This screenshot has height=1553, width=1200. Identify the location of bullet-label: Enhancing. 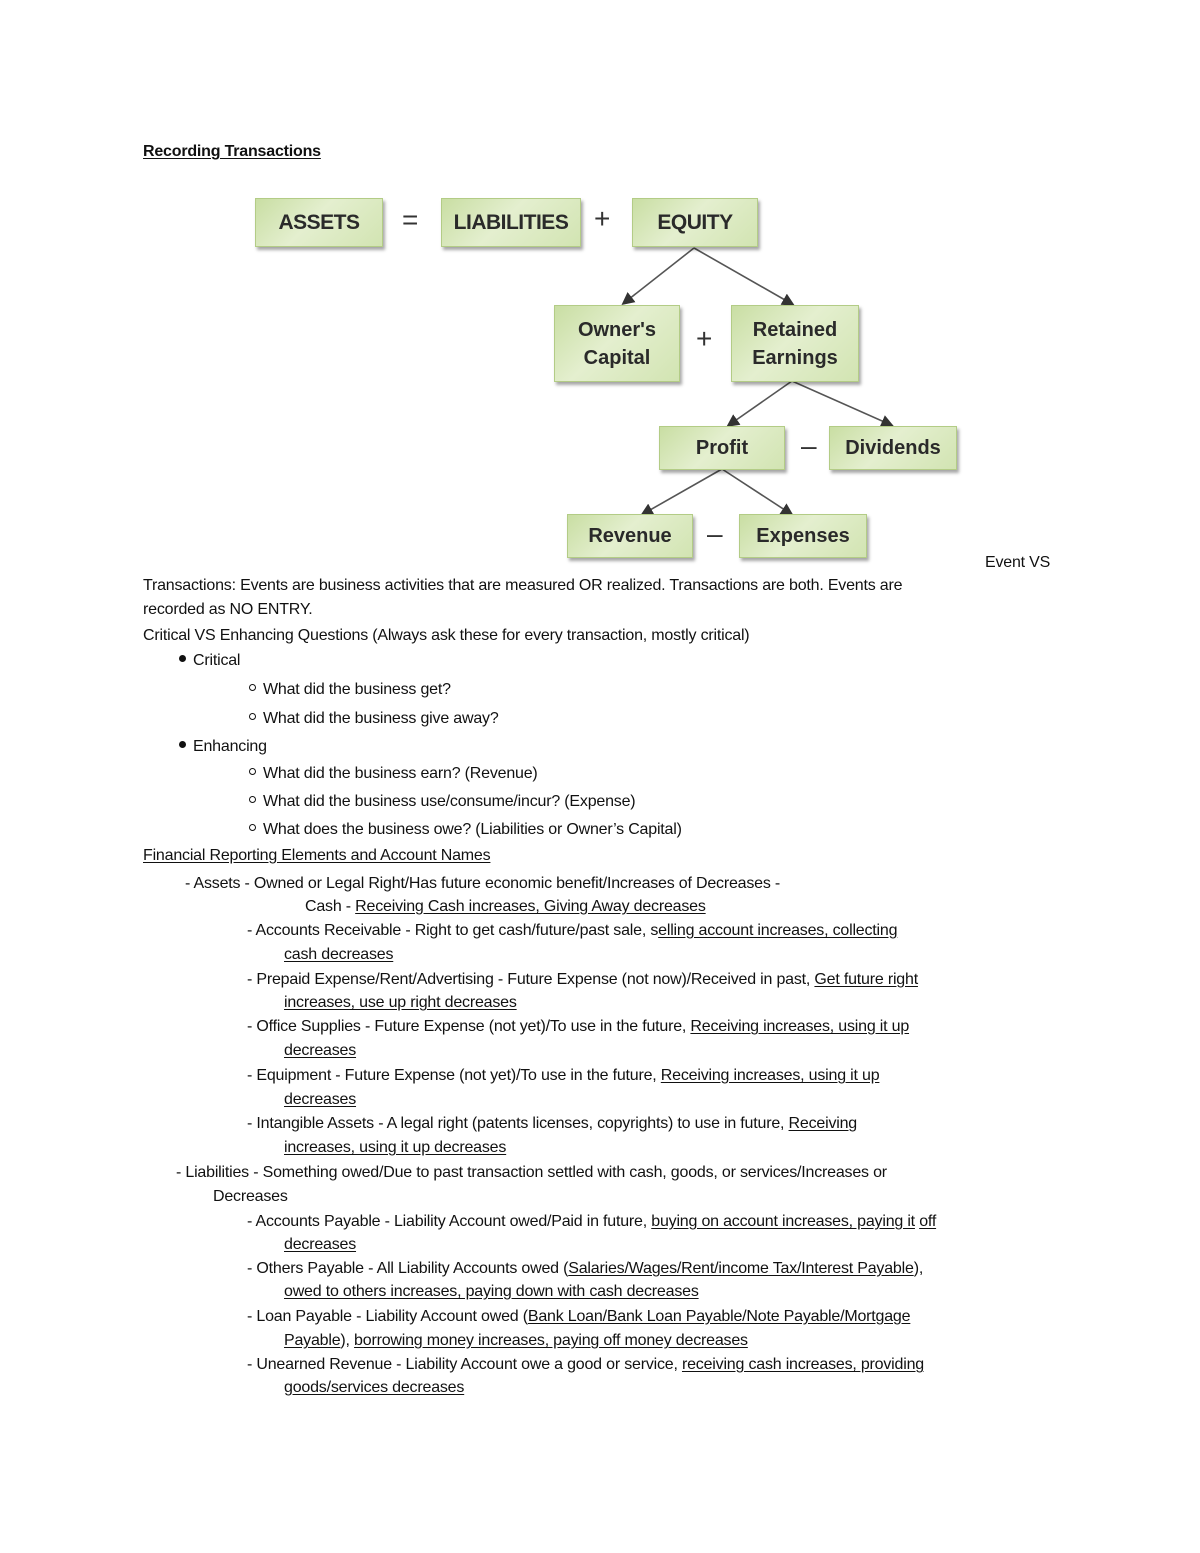
(230, 746).